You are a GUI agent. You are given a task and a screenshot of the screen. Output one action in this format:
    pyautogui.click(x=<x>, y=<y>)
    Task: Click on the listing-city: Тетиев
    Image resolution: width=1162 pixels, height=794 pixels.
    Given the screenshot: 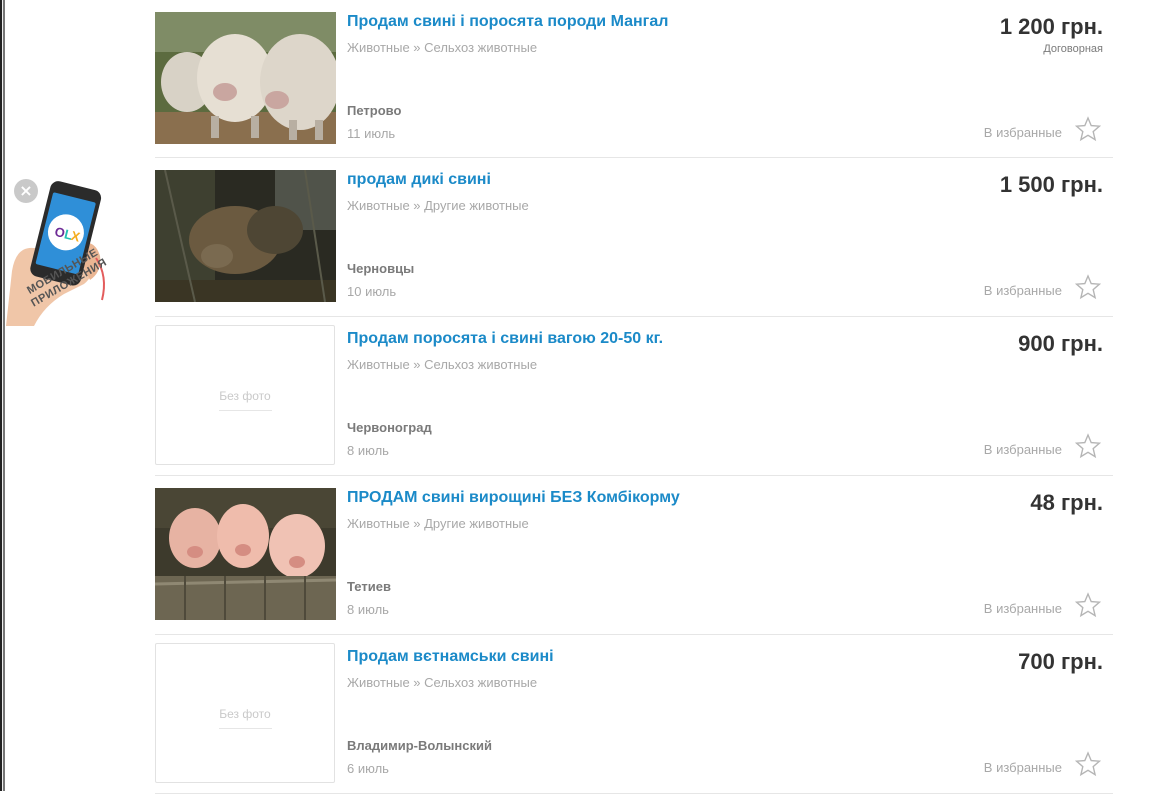 What is the action you would take?
    pyautogui.click(x=369, y=586)
    